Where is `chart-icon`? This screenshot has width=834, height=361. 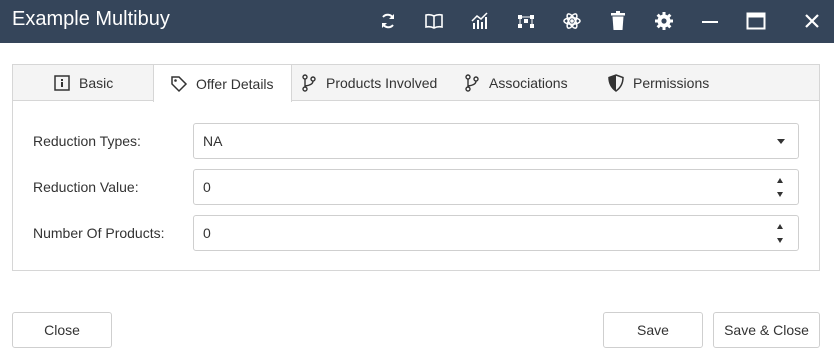 chart-icon is located at coordinates (480, 21).